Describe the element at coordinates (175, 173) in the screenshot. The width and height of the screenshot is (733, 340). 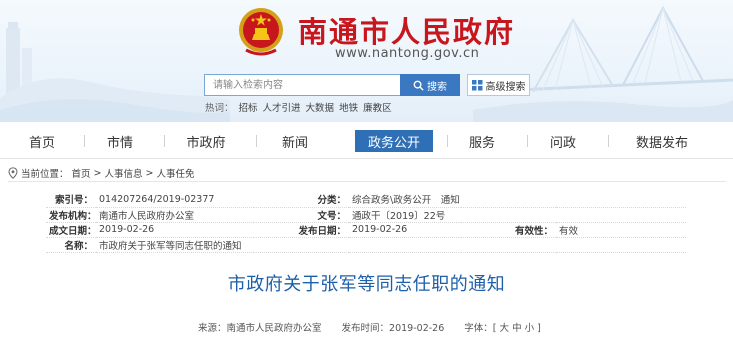
I see `breadcrumb-appointments-link: 人事任免` at that location.